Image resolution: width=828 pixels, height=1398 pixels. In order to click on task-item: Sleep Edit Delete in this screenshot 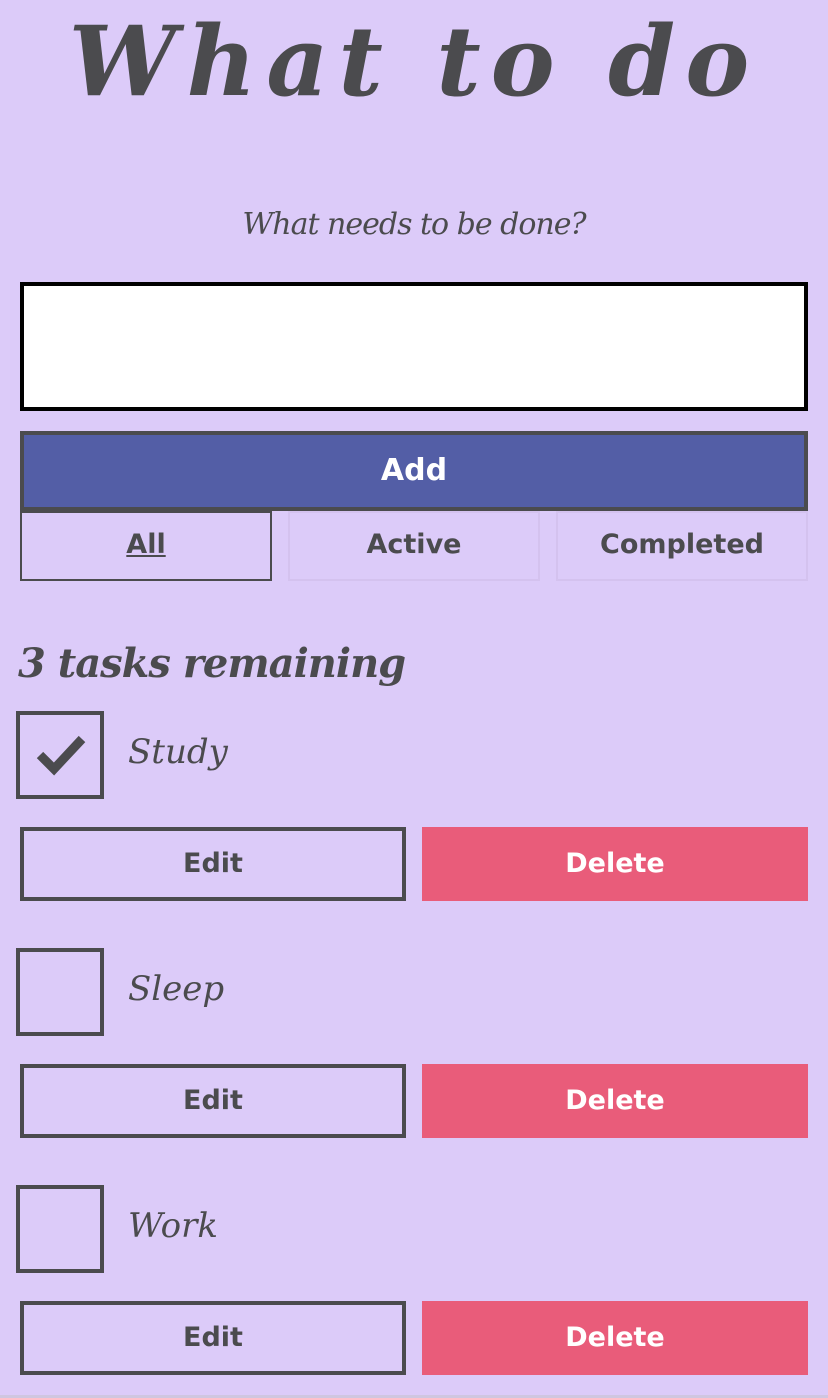, I will do `click(414, 1048)`.